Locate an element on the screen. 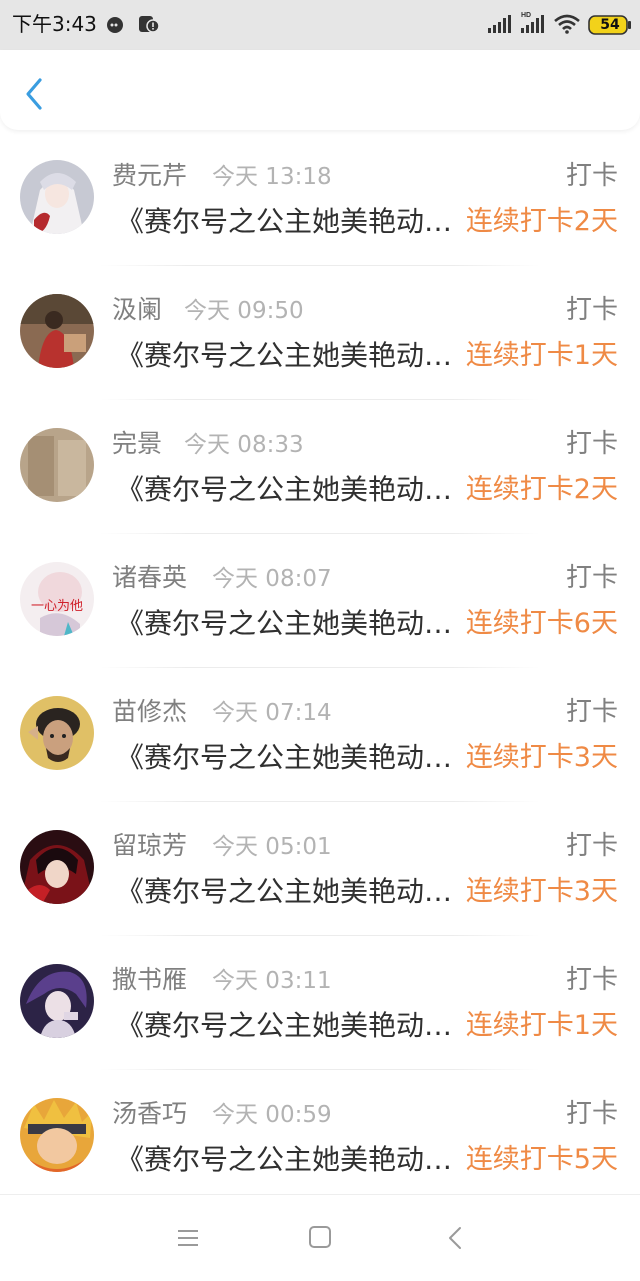  user-name: 费元芹 is located at coordinates (149, 176).